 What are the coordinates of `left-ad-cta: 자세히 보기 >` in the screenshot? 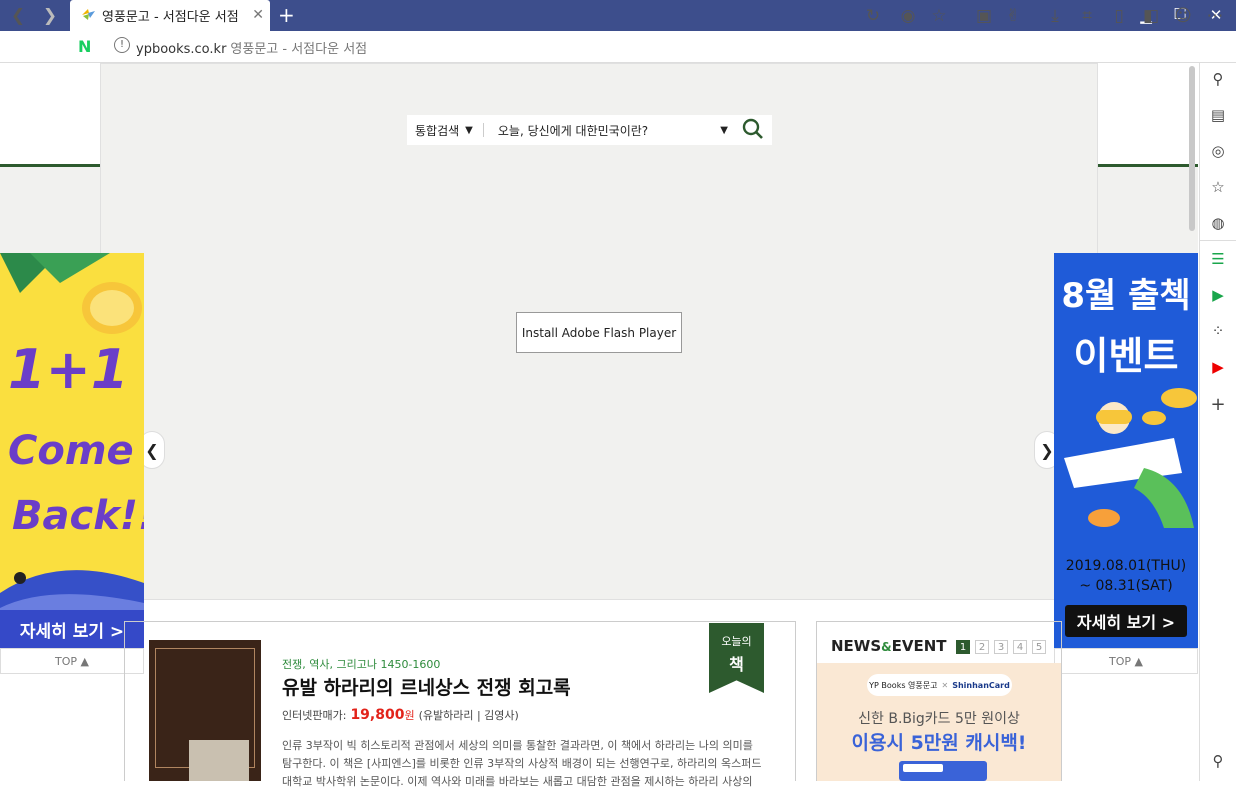 It's located at (72, 629).